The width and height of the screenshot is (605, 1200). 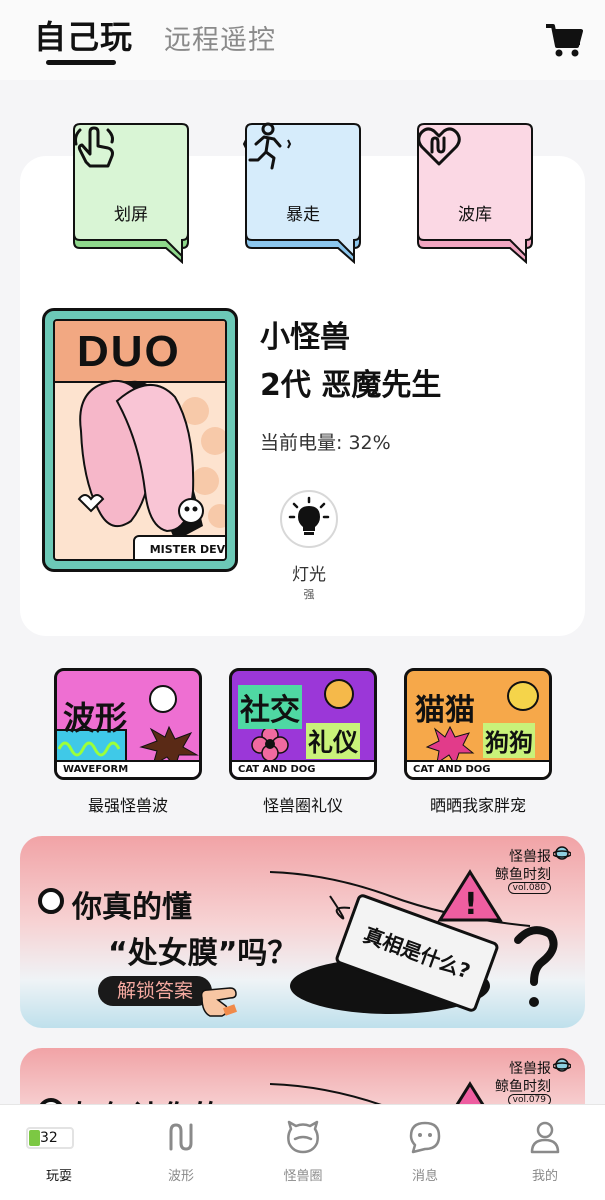 What do you see at coordinates (523, 875) in the screenshot?
I see `banner-brand-line2: 鲸鱼时刻` at bounding box center [523, 875].